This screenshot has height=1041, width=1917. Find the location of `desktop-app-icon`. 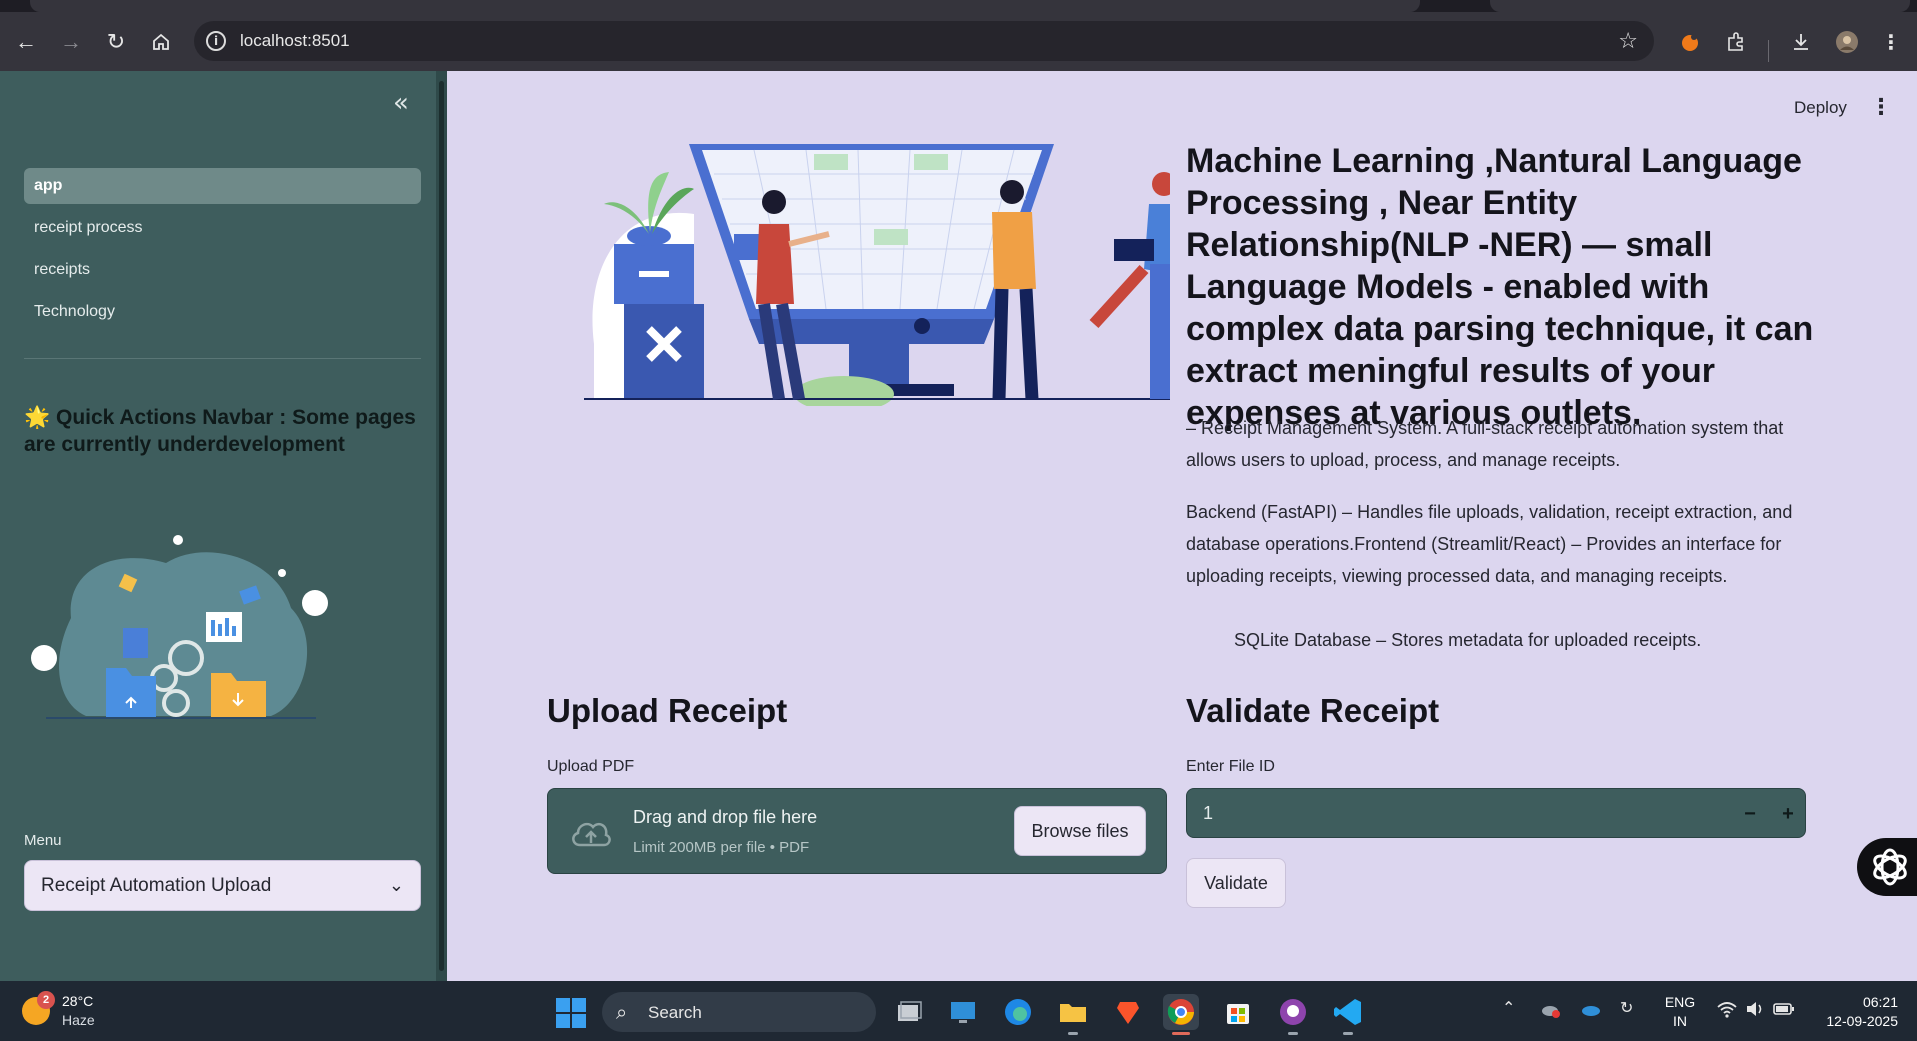

desktop-app-icon is located at coordinates (963, 1012).